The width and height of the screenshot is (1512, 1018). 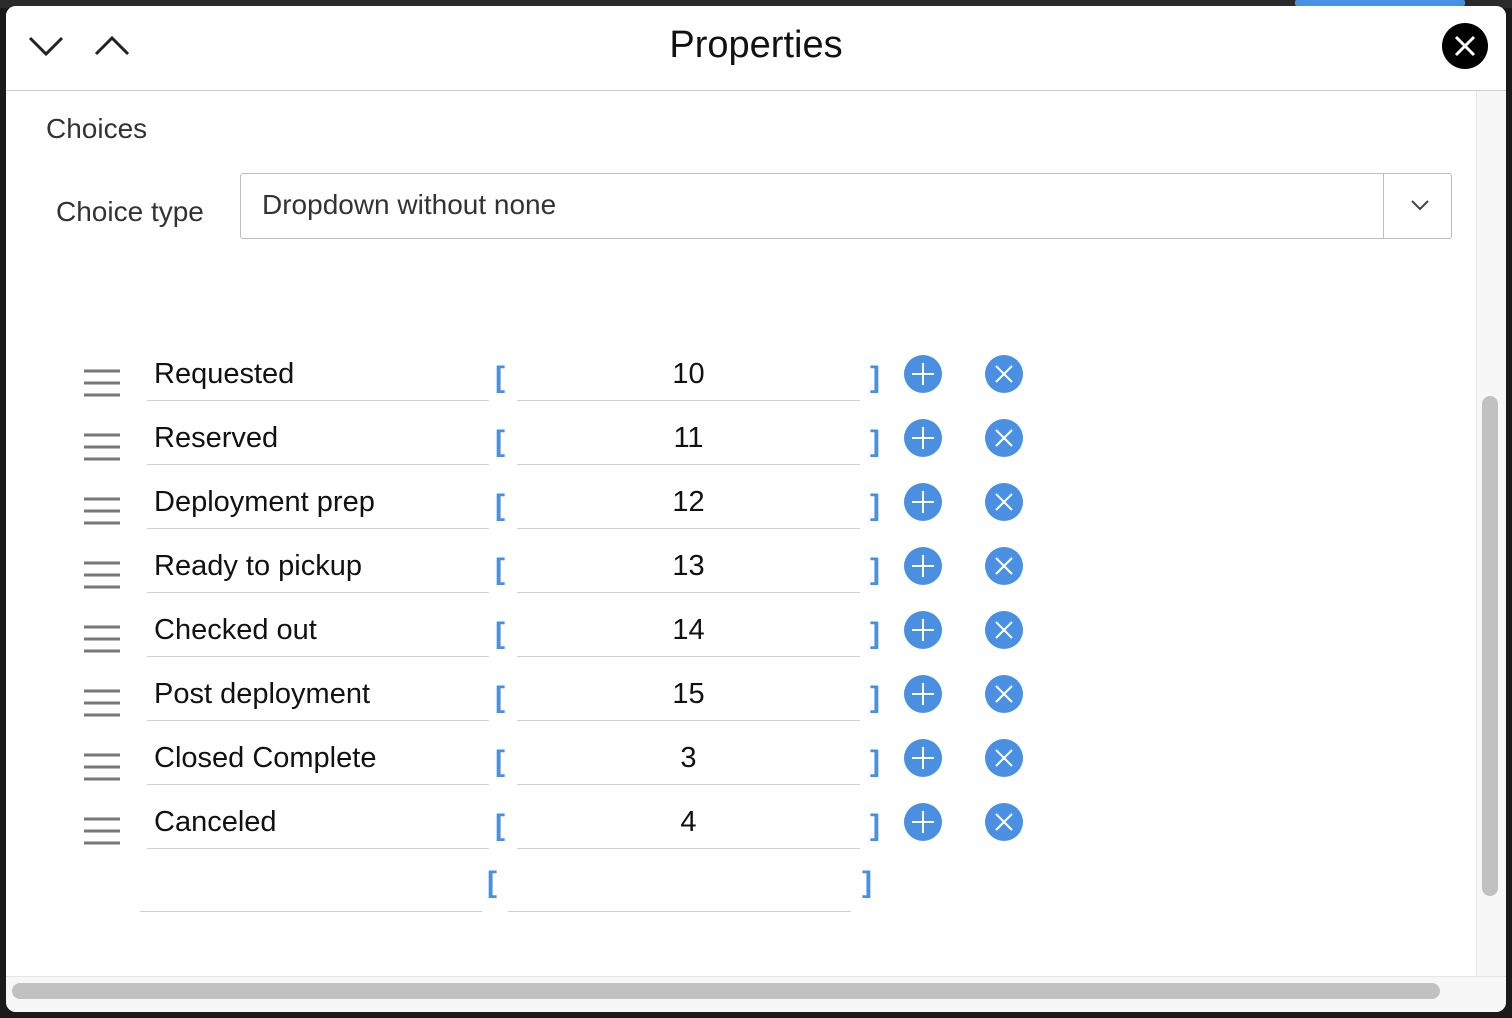 What do you see at coordinates (318, 761) in the screenshot?
I see `choice-label-input: Closed Complete` at bounding box center [318, 761].